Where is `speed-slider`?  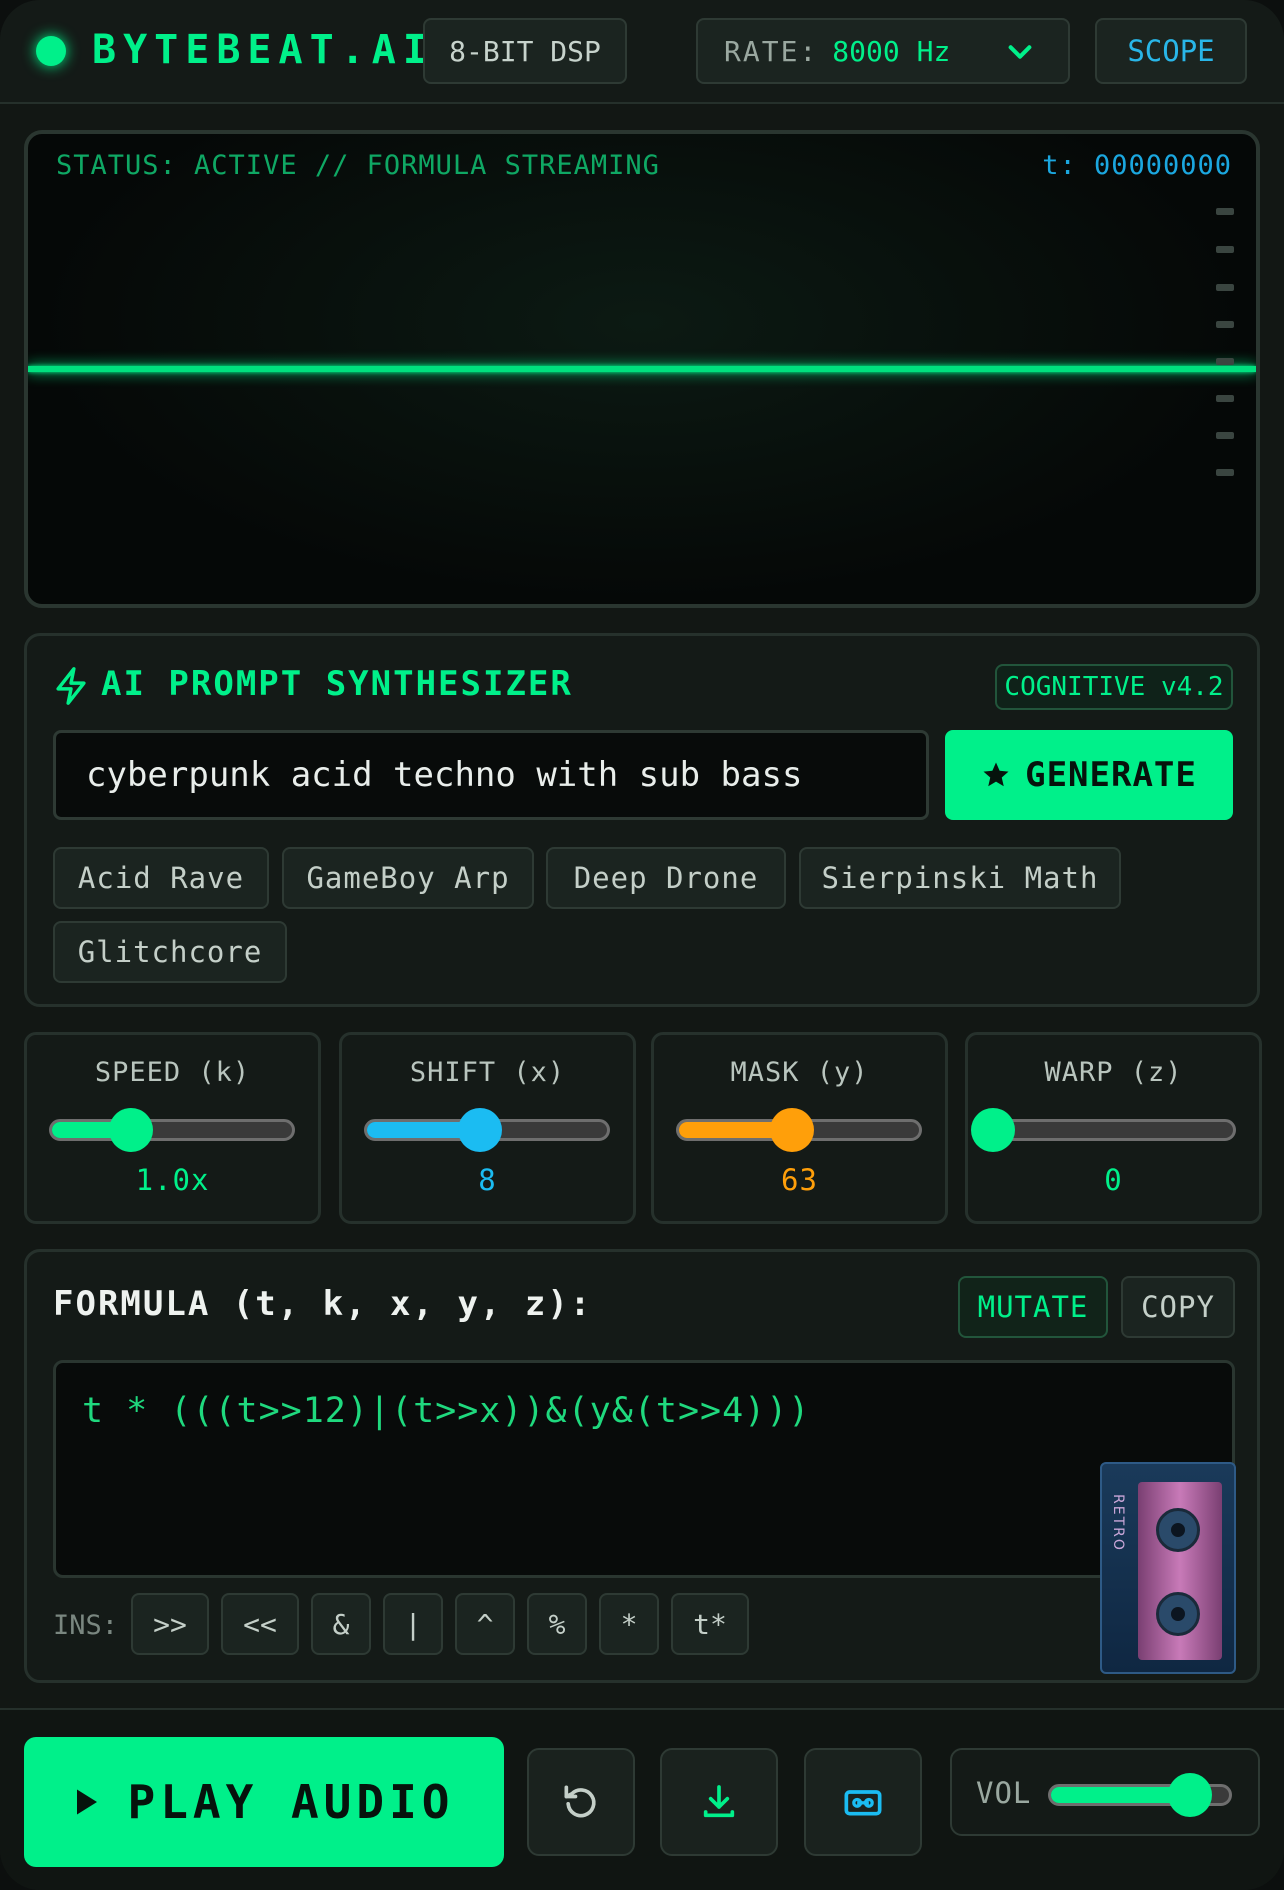
speed-slider is located at coordinates (172, 1130).